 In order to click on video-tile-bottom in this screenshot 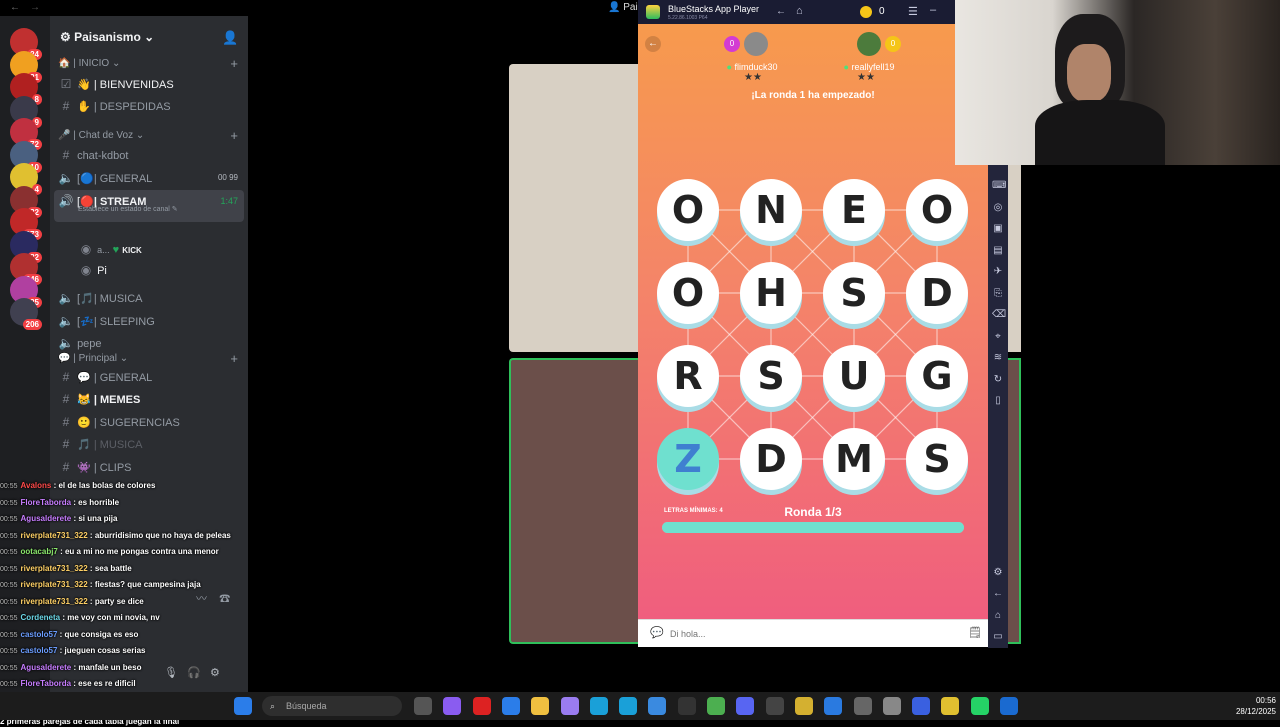, I will do `click(573, 501)`.